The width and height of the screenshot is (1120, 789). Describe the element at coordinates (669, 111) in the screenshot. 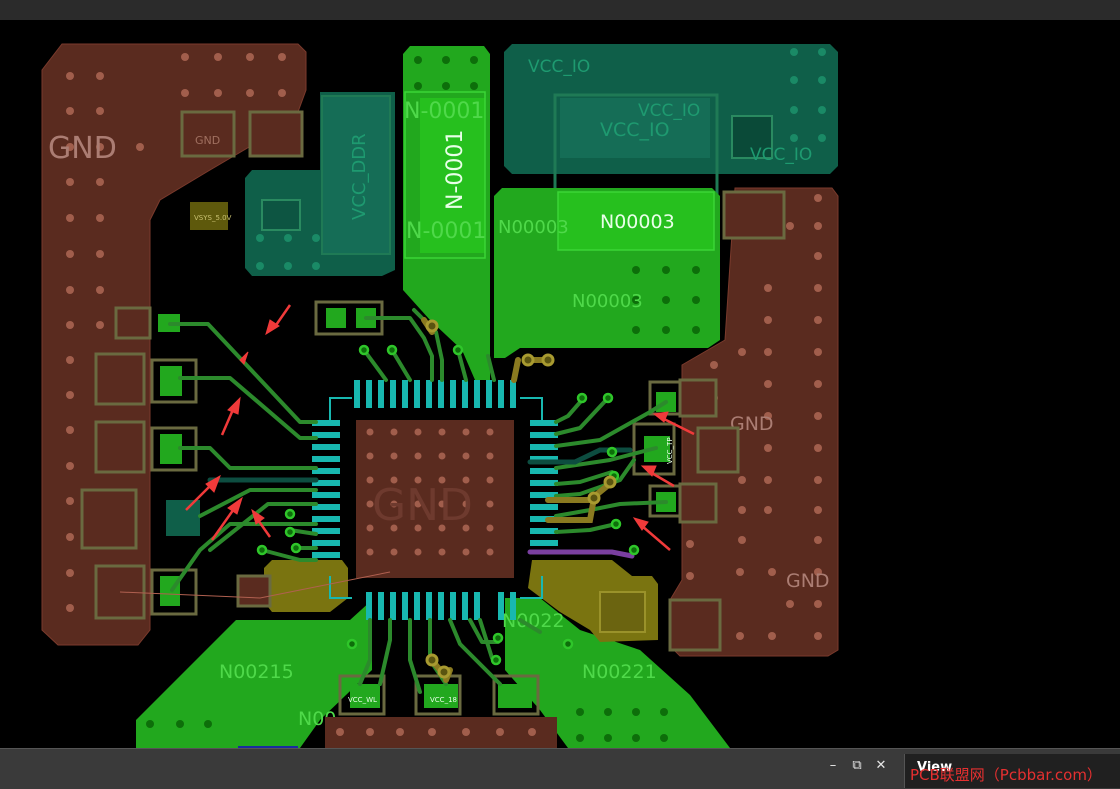

I see `net-label-vcc-io2: VCC_IO` at that location.